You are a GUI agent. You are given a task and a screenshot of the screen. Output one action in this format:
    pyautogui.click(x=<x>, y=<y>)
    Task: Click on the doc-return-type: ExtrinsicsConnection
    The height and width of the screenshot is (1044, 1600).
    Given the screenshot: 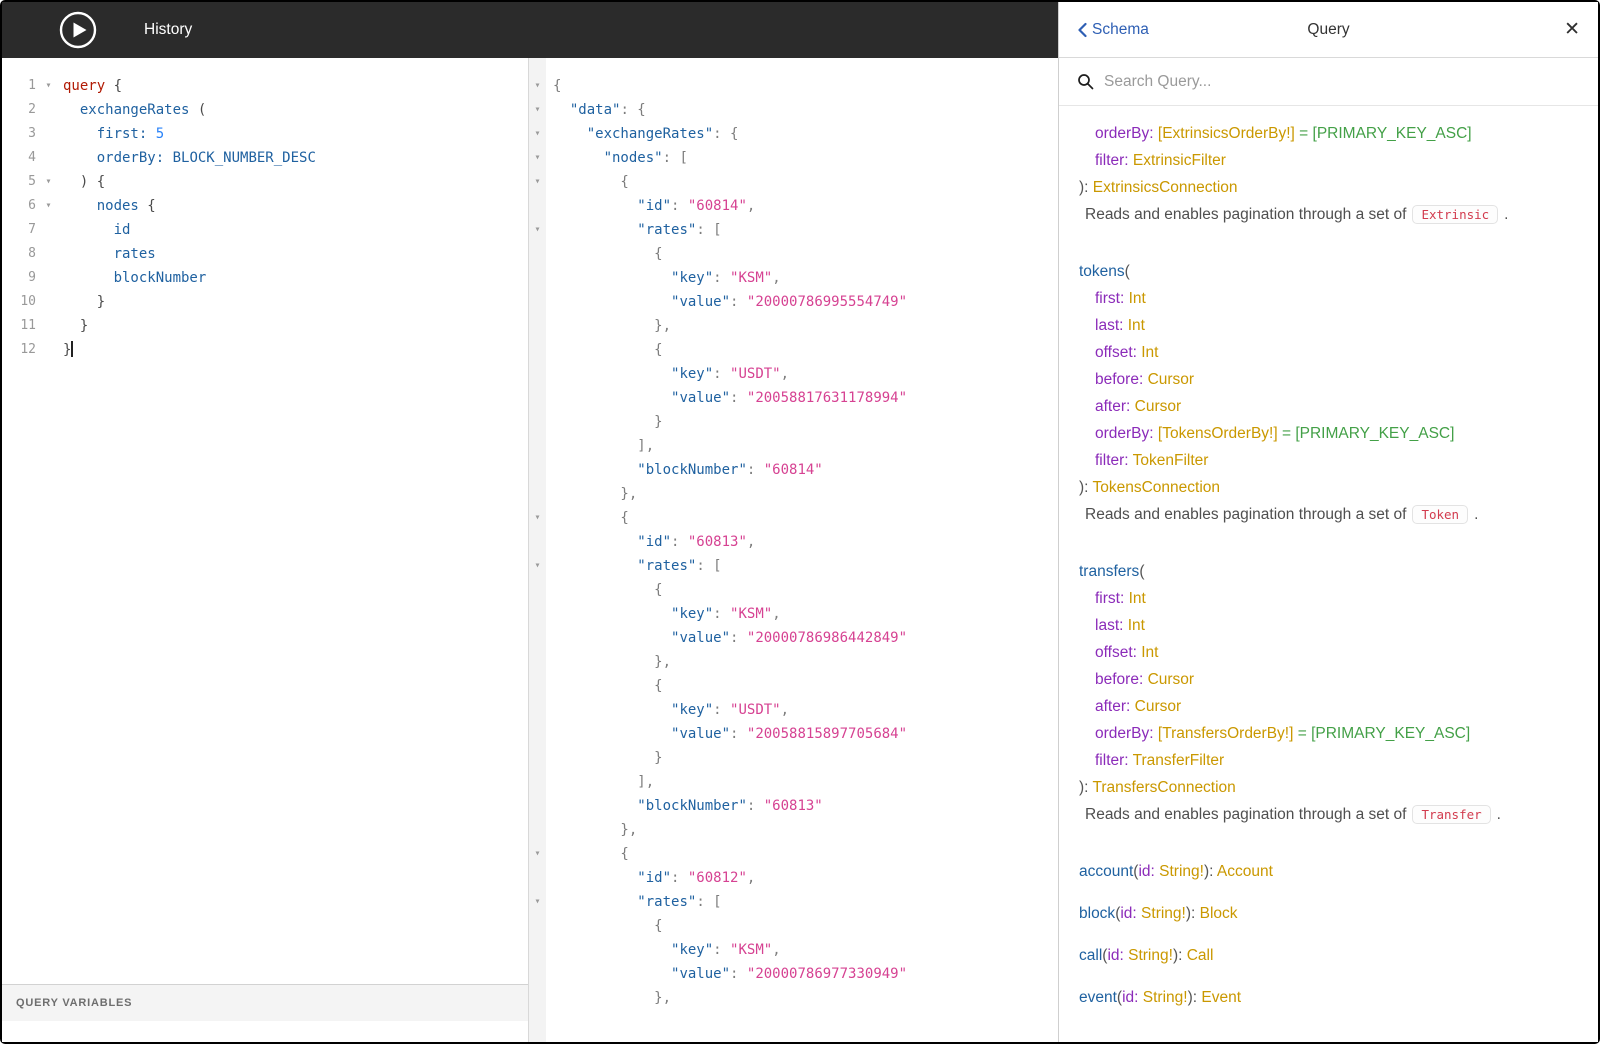 What is the action you would take?
    pyautogui.click(x=1165, y=187)
    